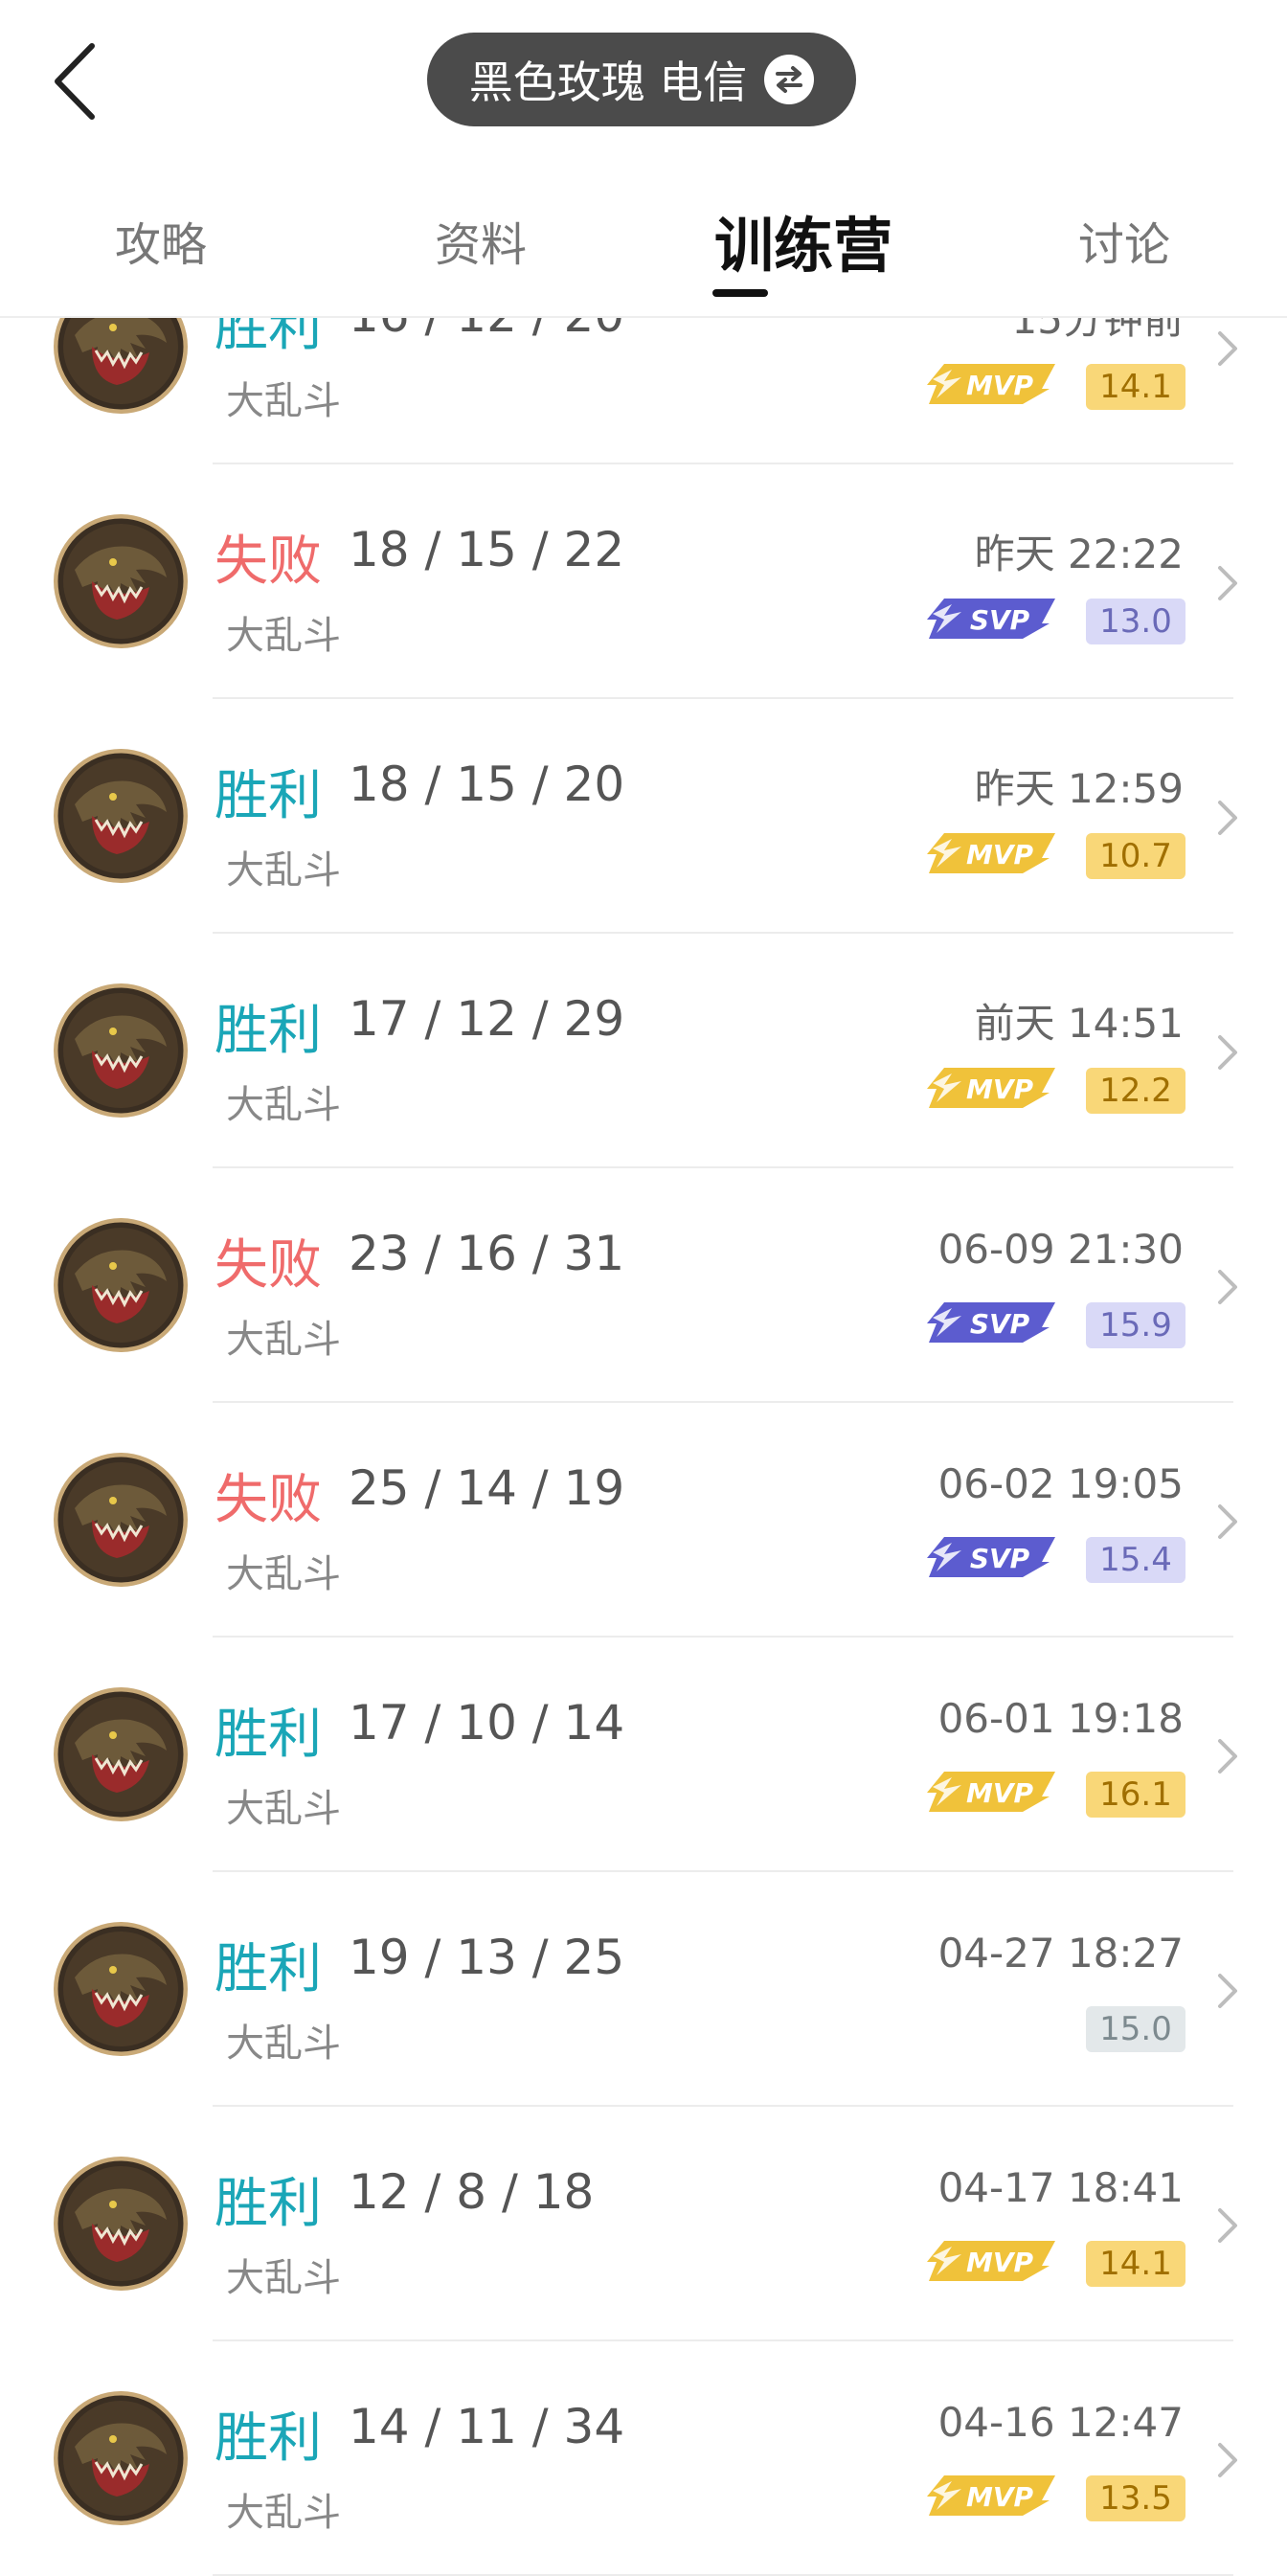 The image size is (1287, 2576). Describe the element at coordinates (1060, 2422) in the screenshot. I see `match-time: 04-16 12:47` at that location.